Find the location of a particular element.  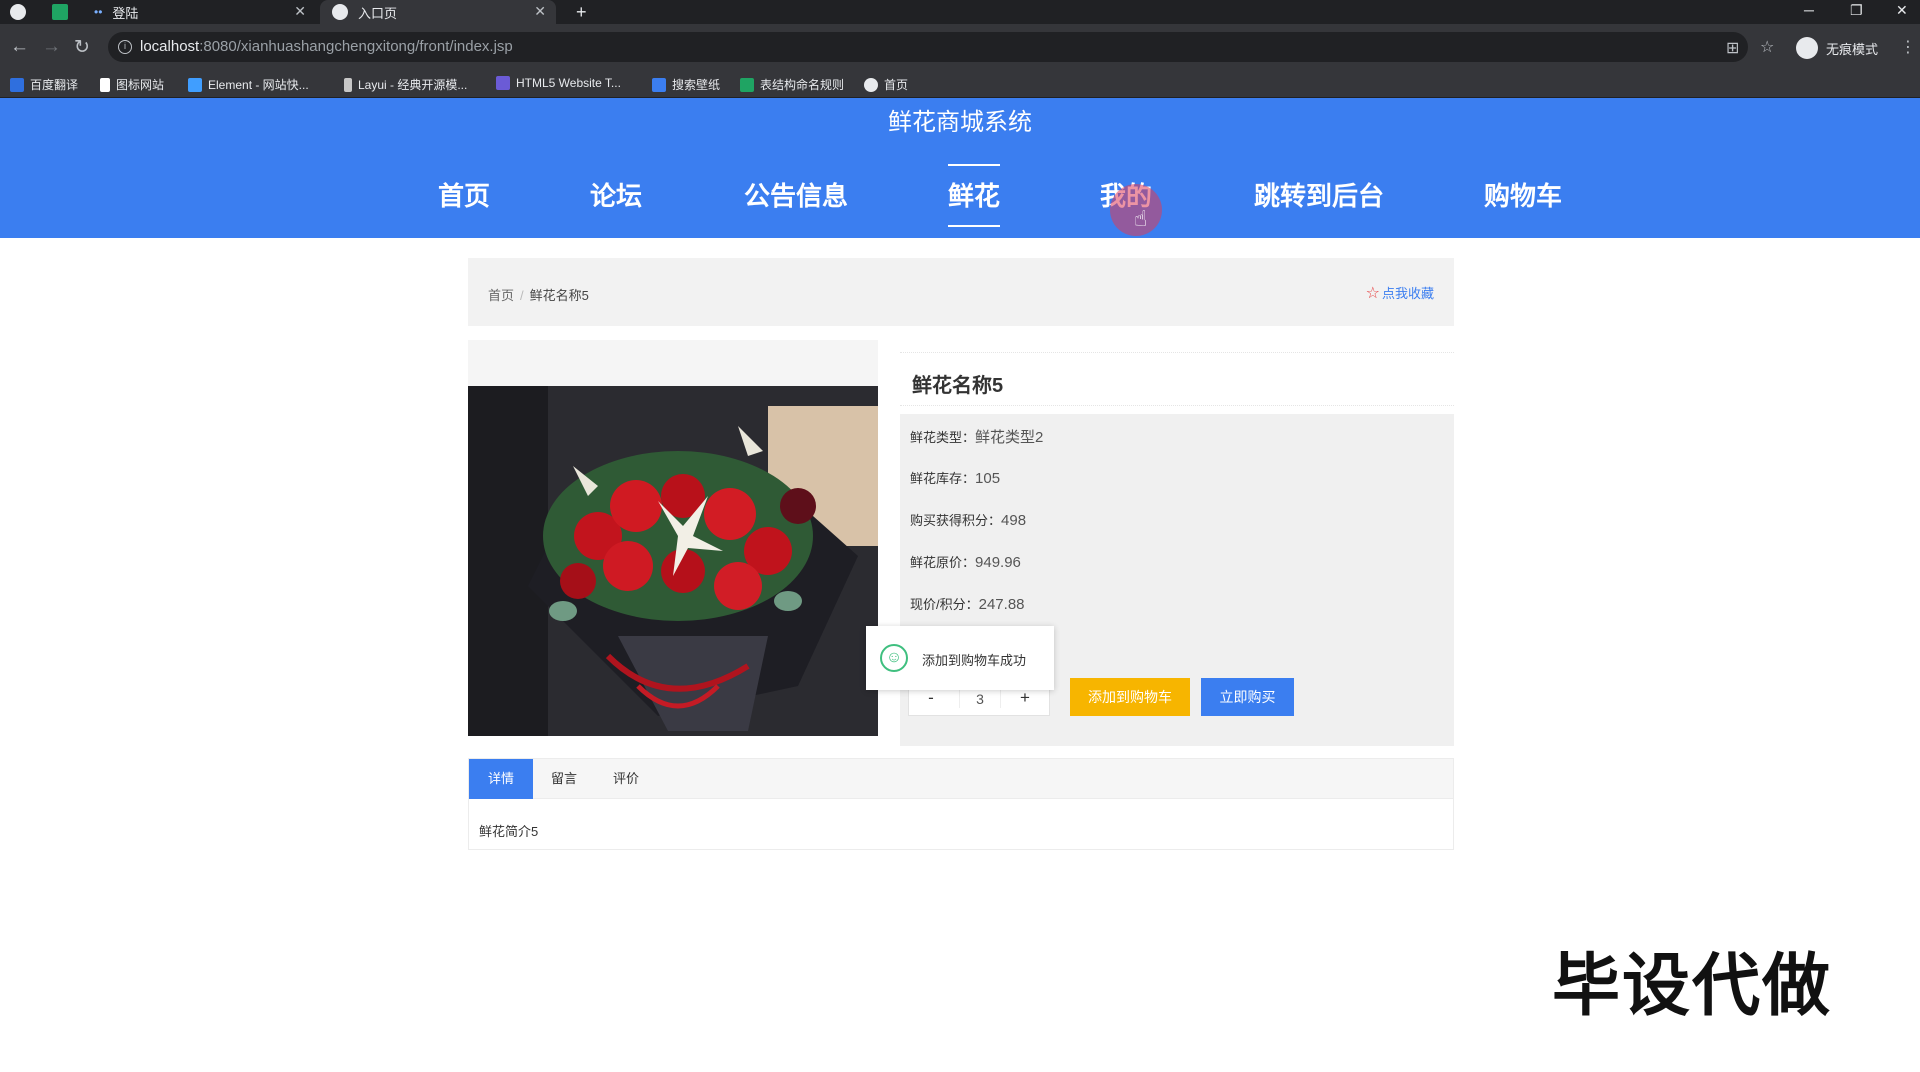

nav-home: 首页 is located at coordinates (464, 194).